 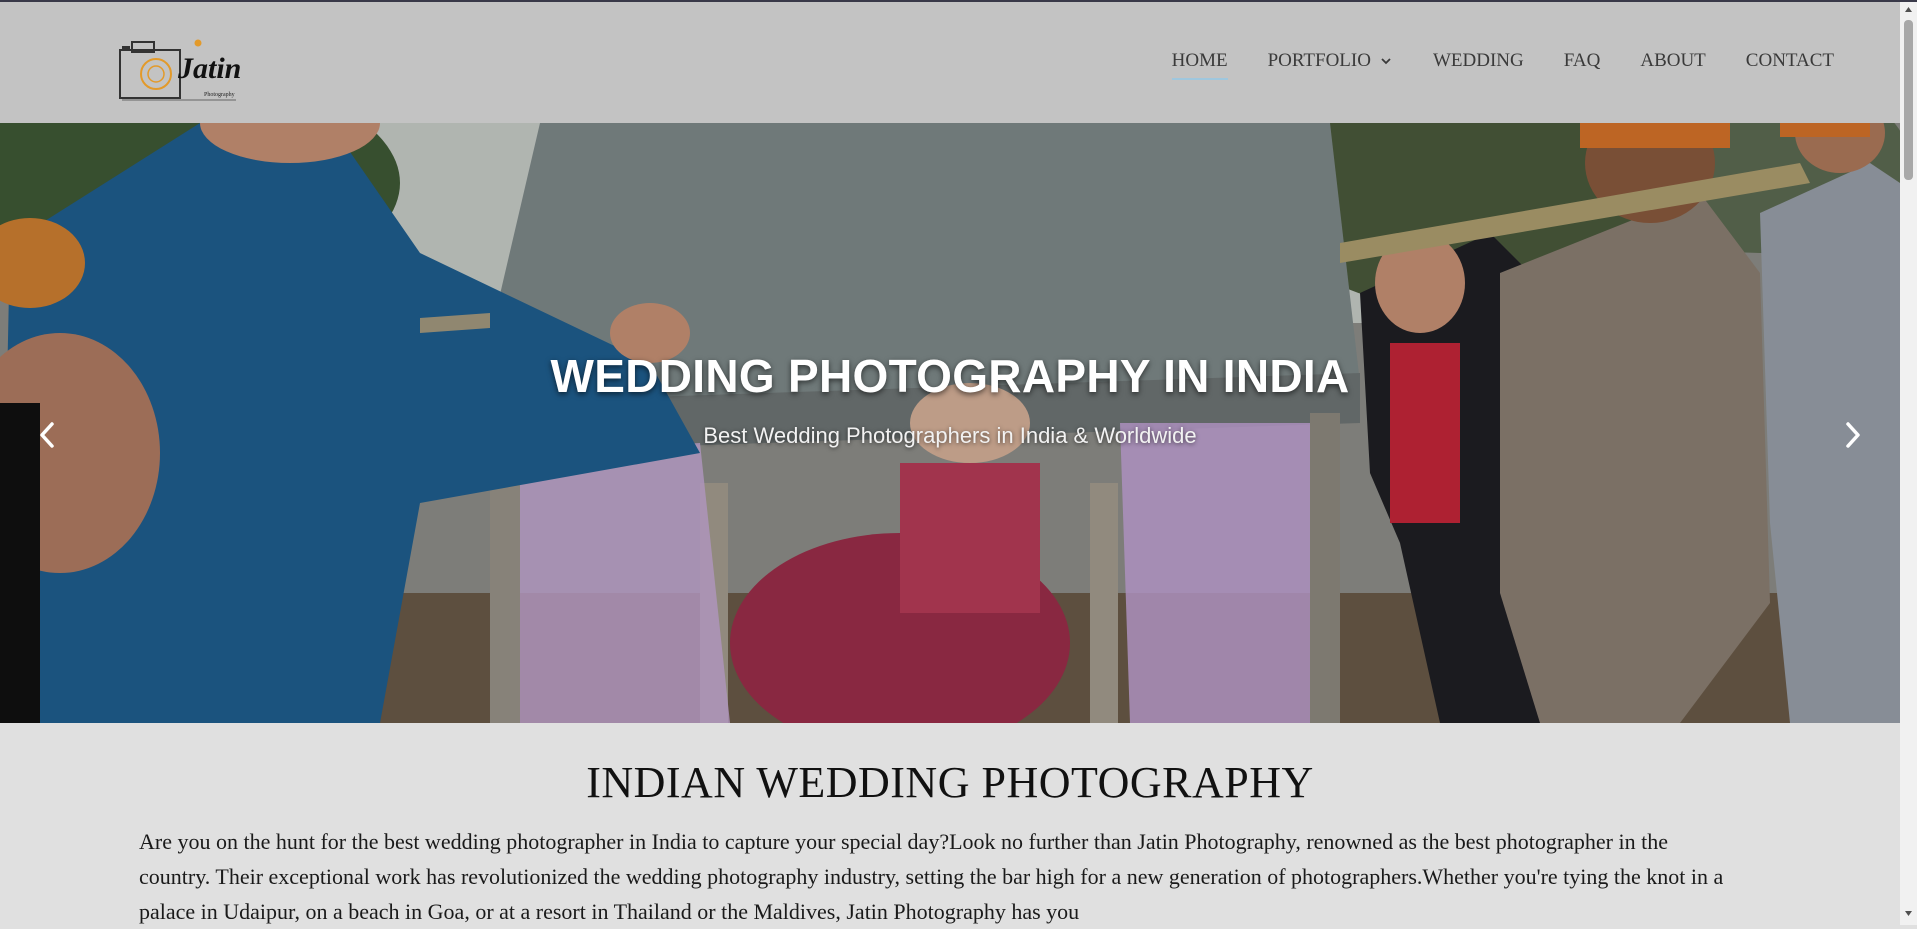 I want to click on site-logo: Jatin Photography, so click(x=181, y=71).